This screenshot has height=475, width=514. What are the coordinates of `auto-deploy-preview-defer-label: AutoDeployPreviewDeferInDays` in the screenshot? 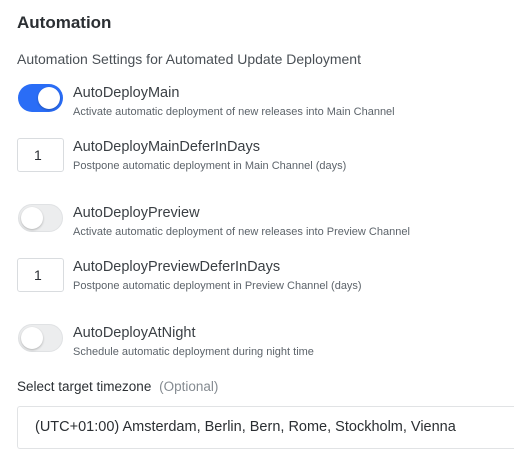 It's located at (177, 267).